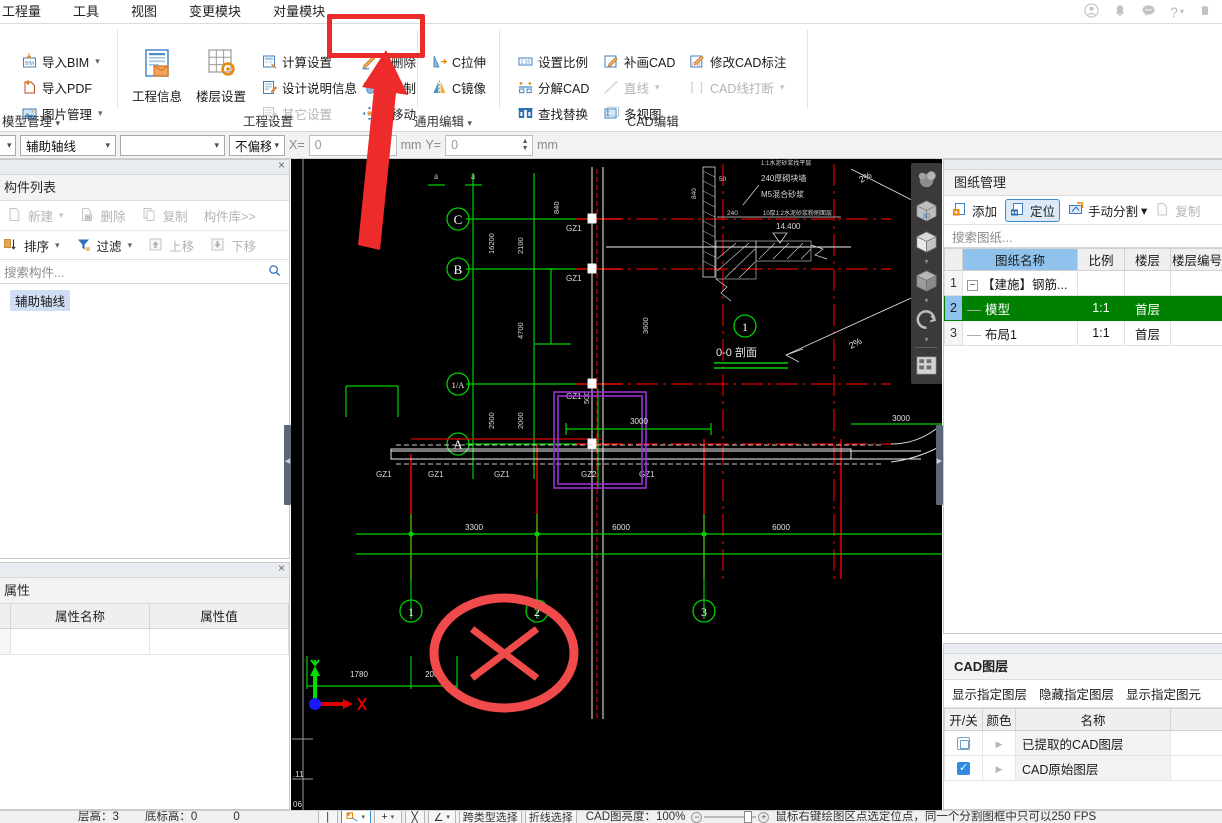 This screenshot has height=823, width=1222. Describe the element at coordinates (737, 87) in the screenshot. I see `ribbon-button-break-cad-line: CAD线打断 ▾` at that location.